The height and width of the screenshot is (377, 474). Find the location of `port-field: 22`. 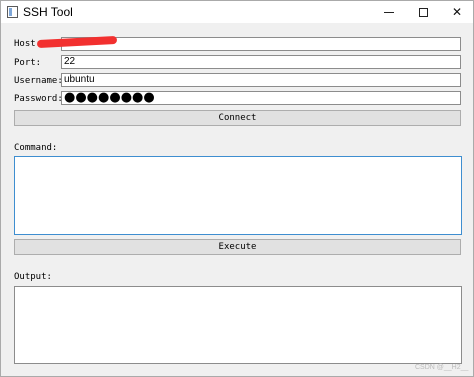

port-field: 22 is located at coordinates (261, 62).